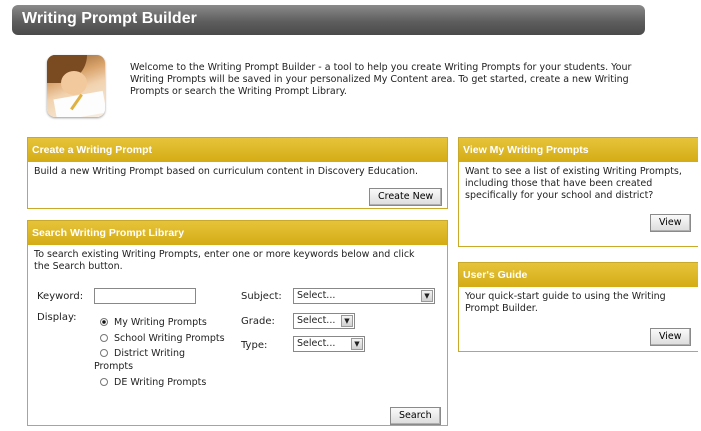  Describe the element at coordinates (328, 20) in the screenshot. I see `title-bar: Writing Prompt Builder` at that location.